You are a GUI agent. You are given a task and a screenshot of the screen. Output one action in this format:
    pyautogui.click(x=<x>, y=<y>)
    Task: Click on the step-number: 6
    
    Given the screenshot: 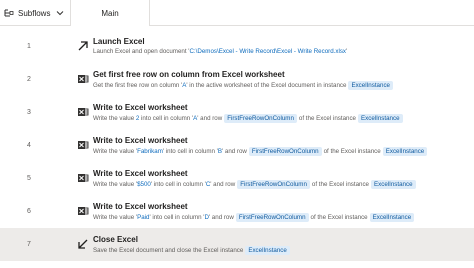 What is the action you would take?
    pyautogui.click(x=29, y=211)
    